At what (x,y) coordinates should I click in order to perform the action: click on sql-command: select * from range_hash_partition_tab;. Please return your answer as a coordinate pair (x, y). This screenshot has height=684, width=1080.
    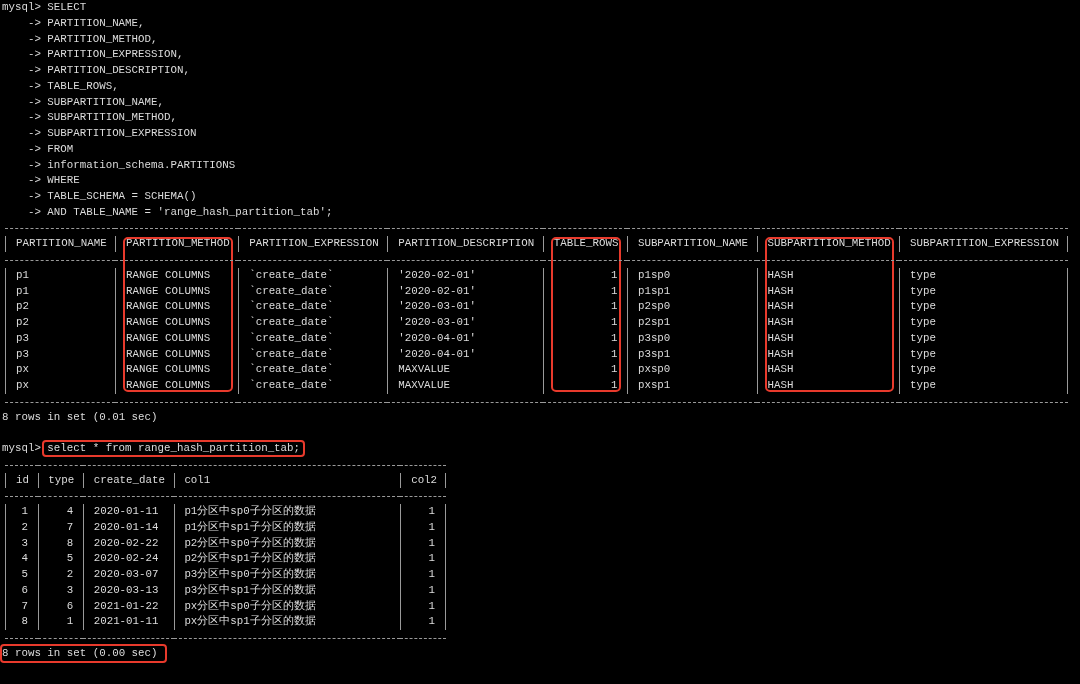
    Looking at the image, I should click on (174, 449).